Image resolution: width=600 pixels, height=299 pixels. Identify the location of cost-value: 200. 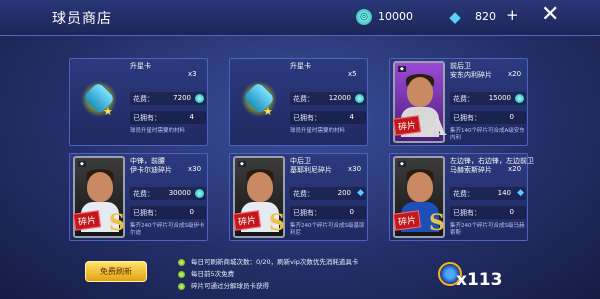
(344, 193).